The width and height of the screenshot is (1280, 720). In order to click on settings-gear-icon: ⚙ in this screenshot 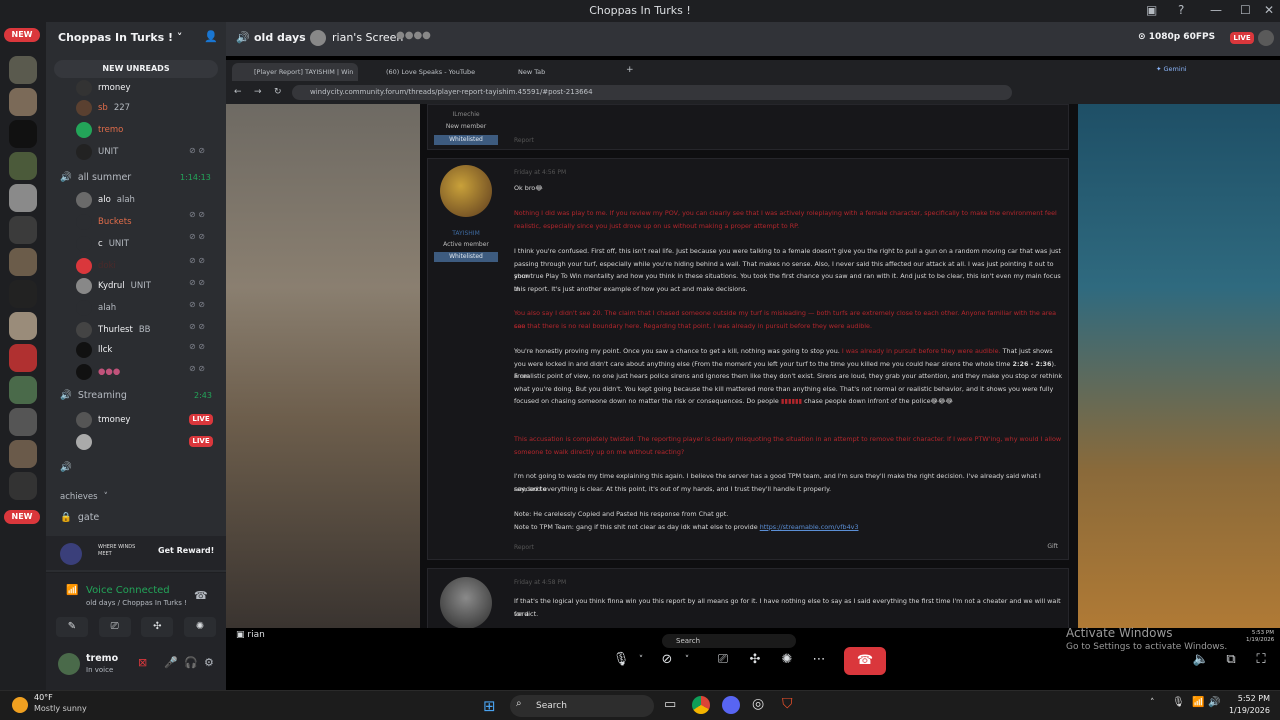, I will do `click(209, 662)`.